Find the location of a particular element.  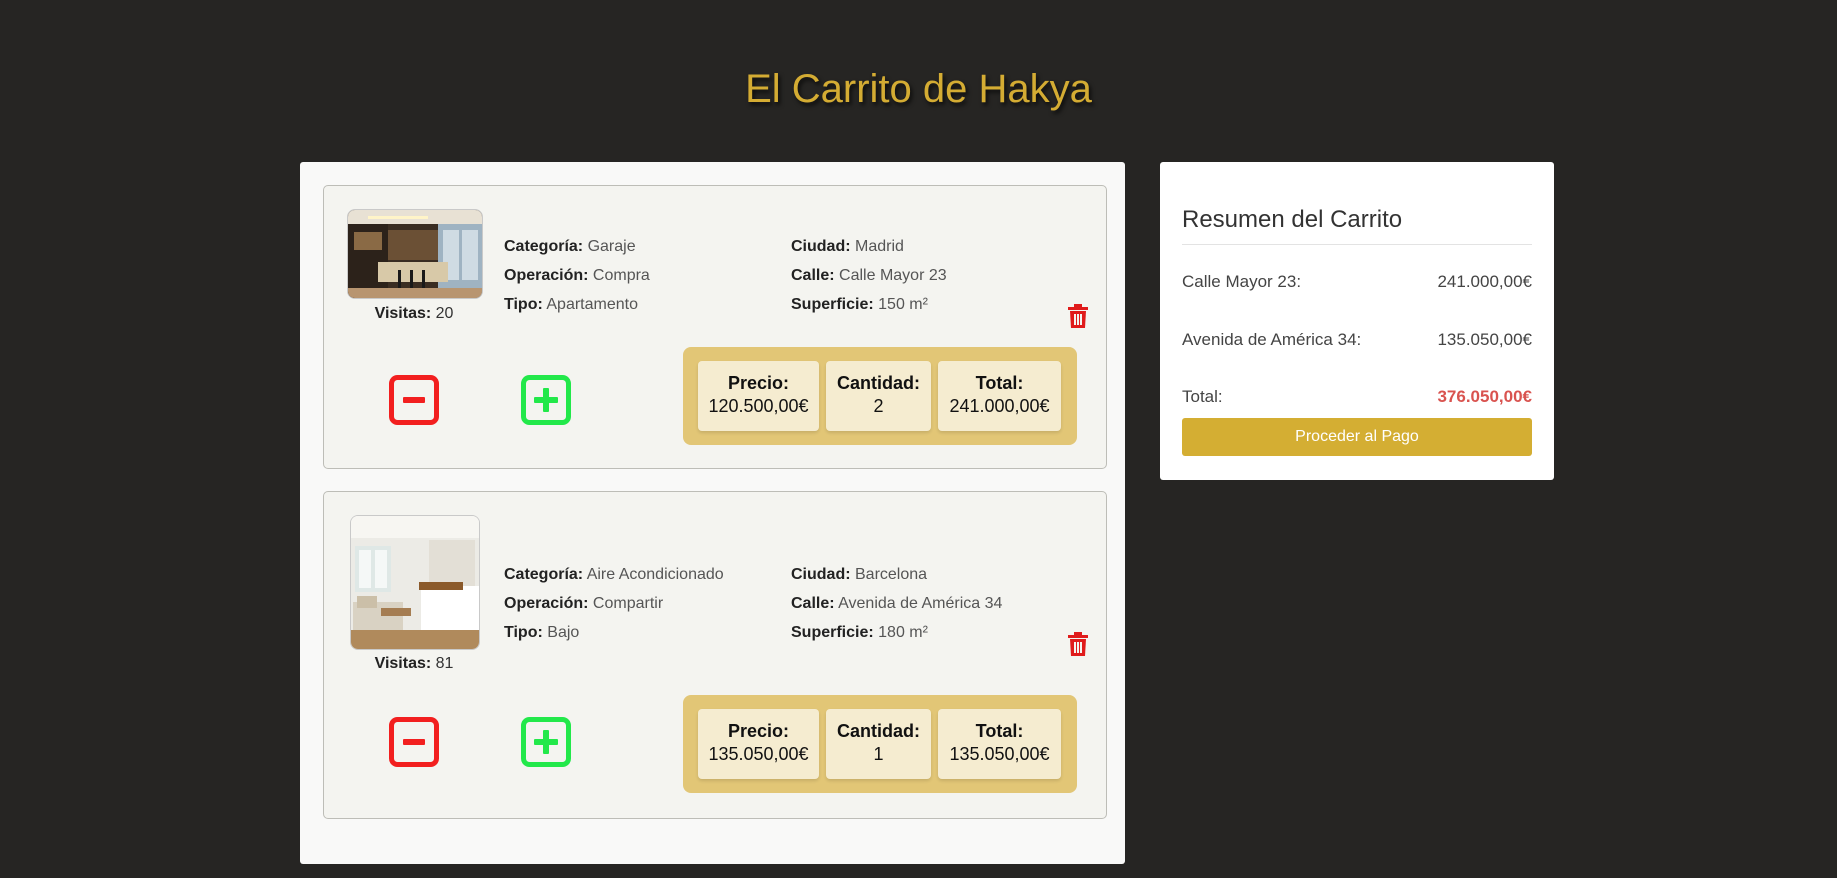

operation-info: Operación: Compra is located at coordinates (577, 275).